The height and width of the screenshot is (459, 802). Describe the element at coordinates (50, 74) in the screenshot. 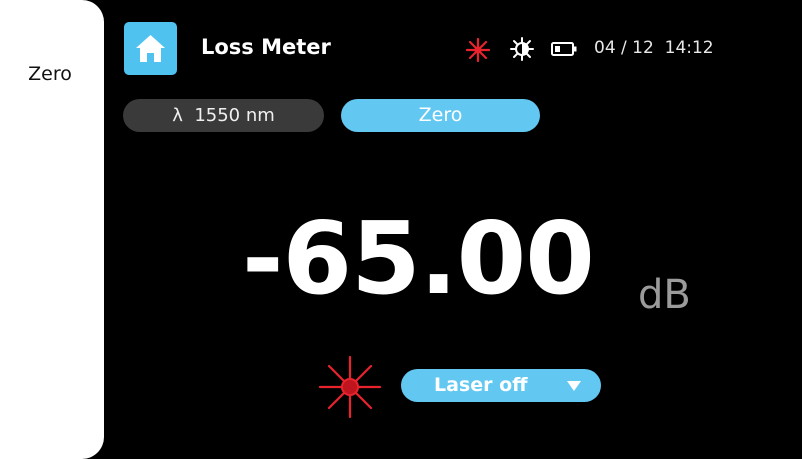

I see `side-zero-button: Zero` at that location.